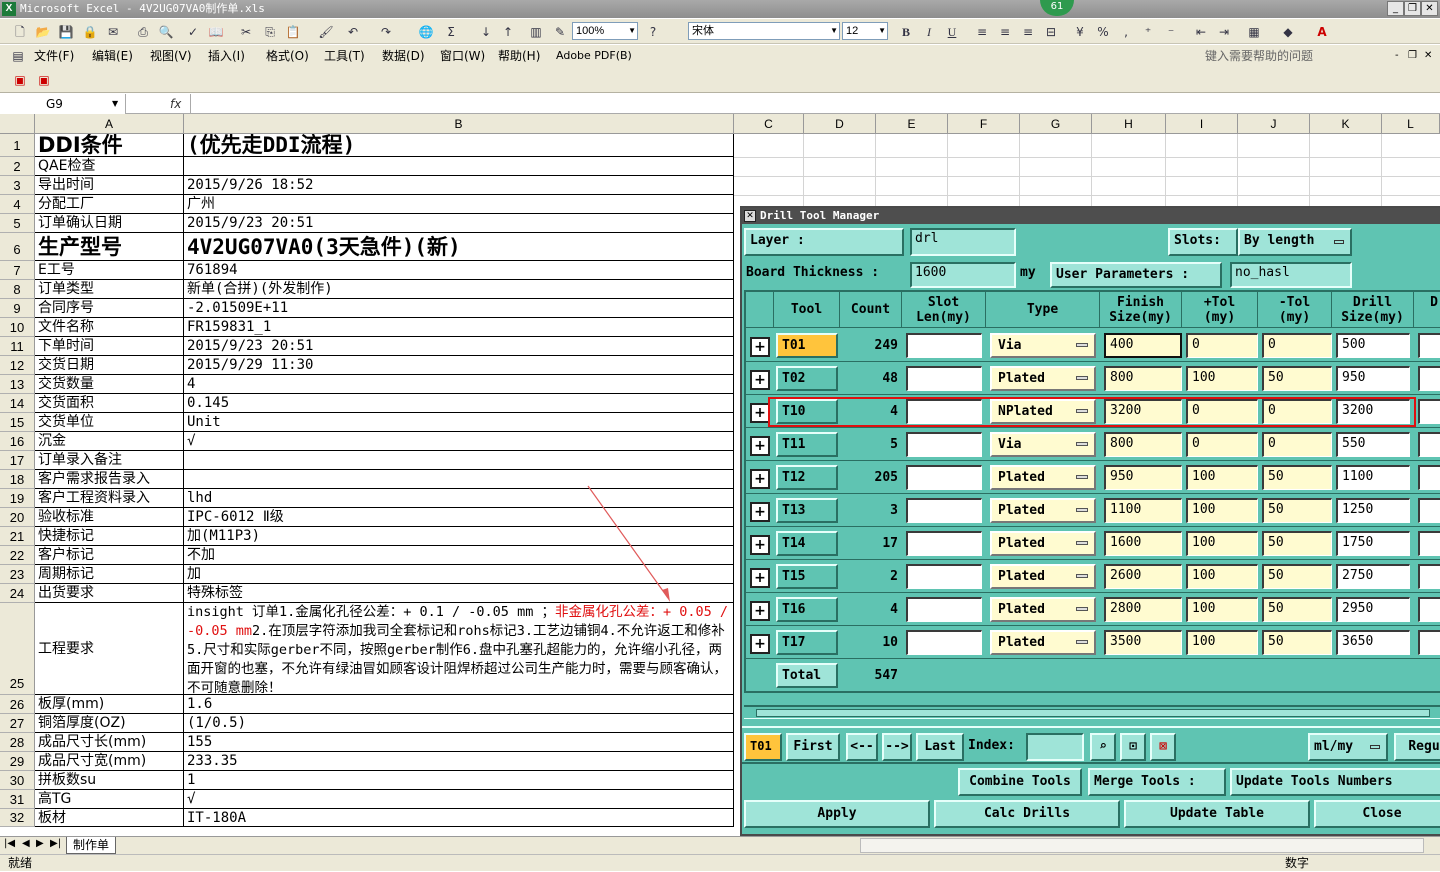 Image resolution: width=1440 pixels, height=872 pixels. I want to click on cell-value: 广州, so click(459, 204).